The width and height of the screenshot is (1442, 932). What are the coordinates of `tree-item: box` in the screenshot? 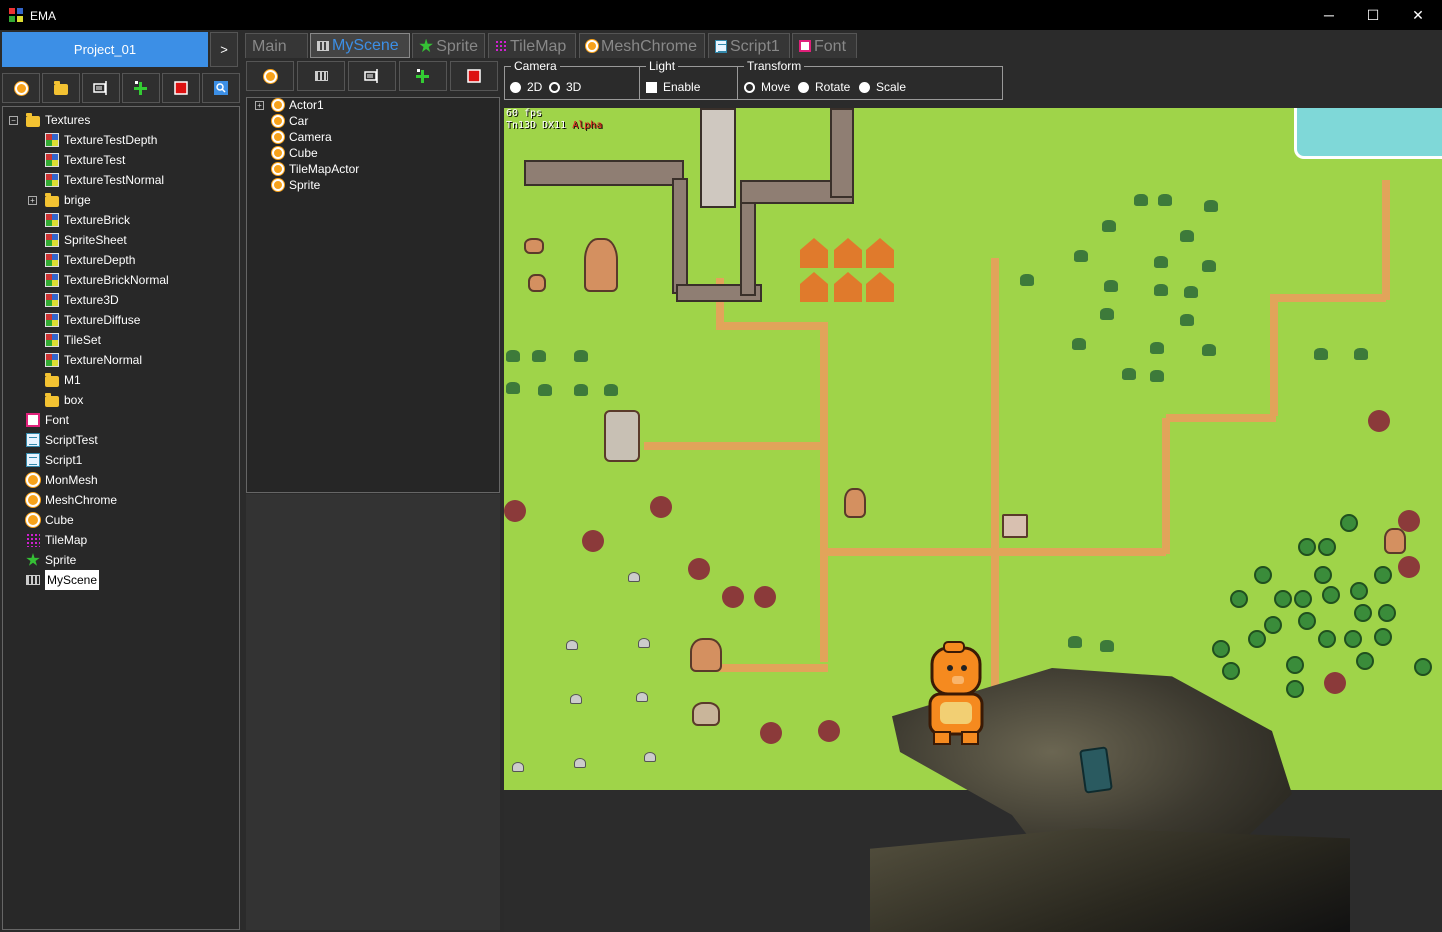 It's located at (64, 400).